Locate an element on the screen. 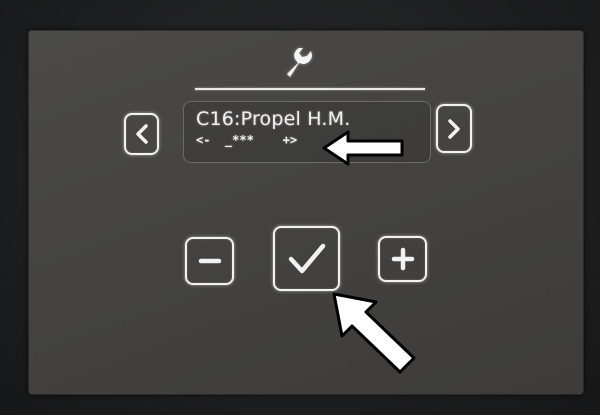 This screenshot has height=415, width=600. arrow-left-callout-icon is located at coordinates (363, 148).